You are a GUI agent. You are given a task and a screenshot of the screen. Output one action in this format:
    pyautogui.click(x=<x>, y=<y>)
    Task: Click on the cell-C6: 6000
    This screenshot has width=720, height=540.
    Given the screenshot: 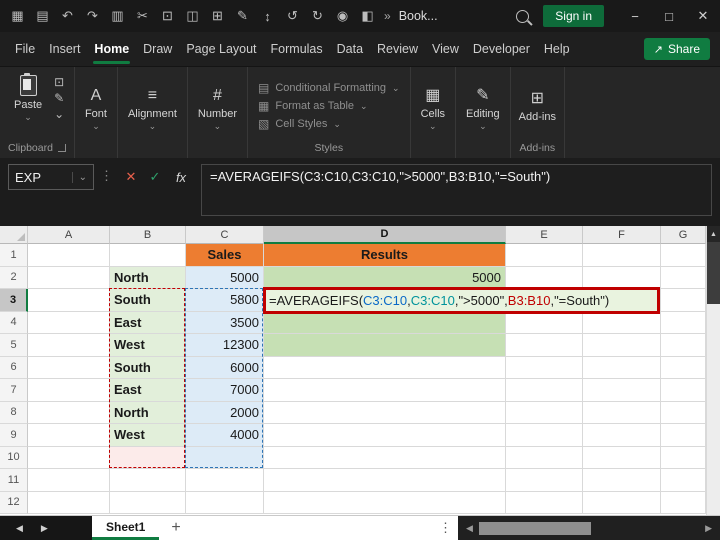 What is the action you would take?
    pyautogui.click(x=225, y=367)
    